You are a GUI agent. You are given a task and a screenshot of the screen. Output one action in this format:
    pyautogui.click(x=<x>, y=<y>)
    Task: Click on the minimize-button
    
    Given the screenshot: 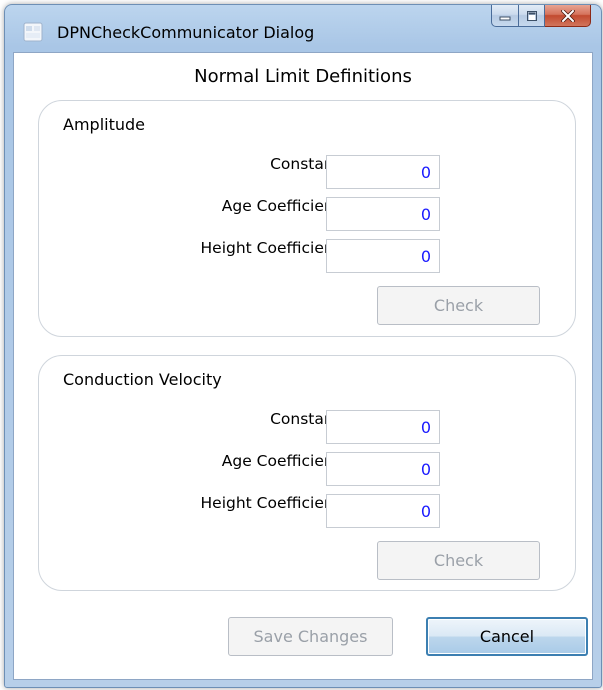 What is the action you would take?
    pyautogui.click(x=505, y=16)
    